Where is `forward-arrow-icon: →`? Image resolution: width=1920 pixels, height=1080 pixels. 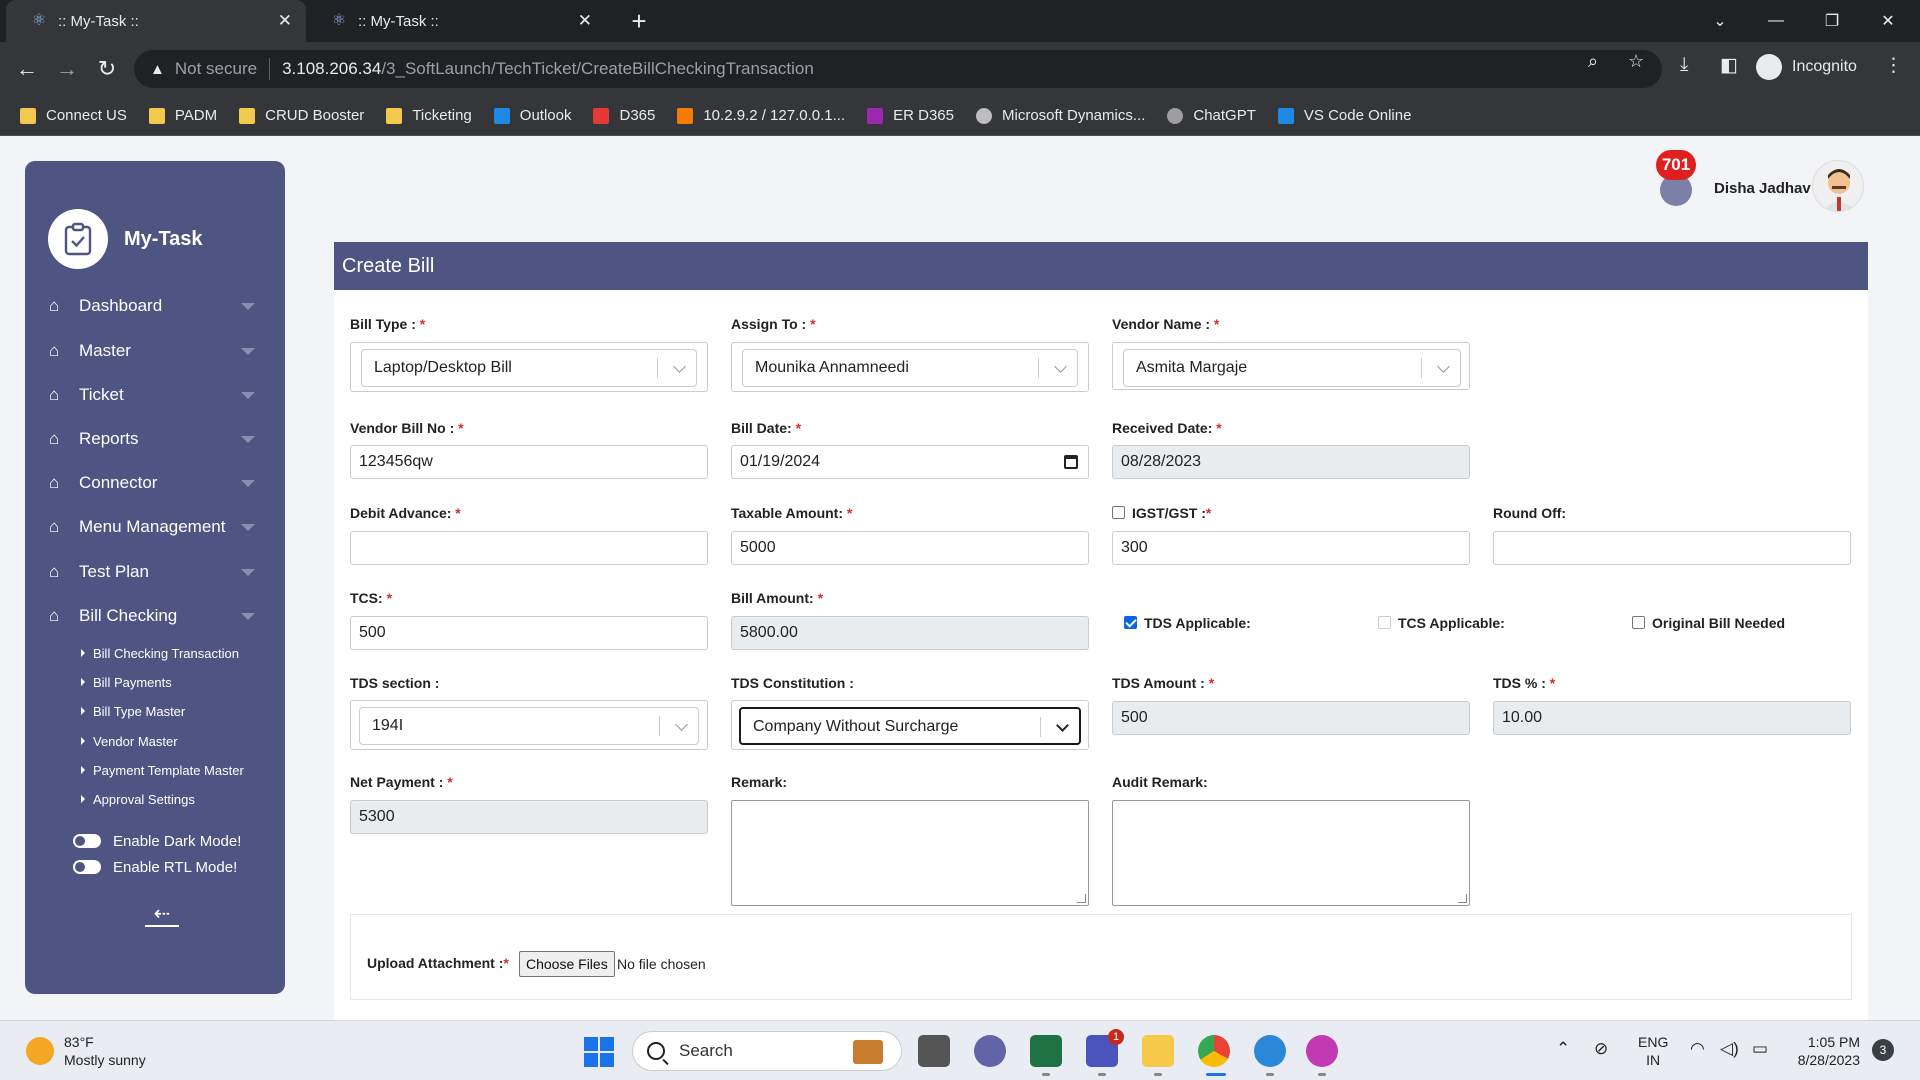
forward-arrow-icon: → is located at coordinates (67, 69).